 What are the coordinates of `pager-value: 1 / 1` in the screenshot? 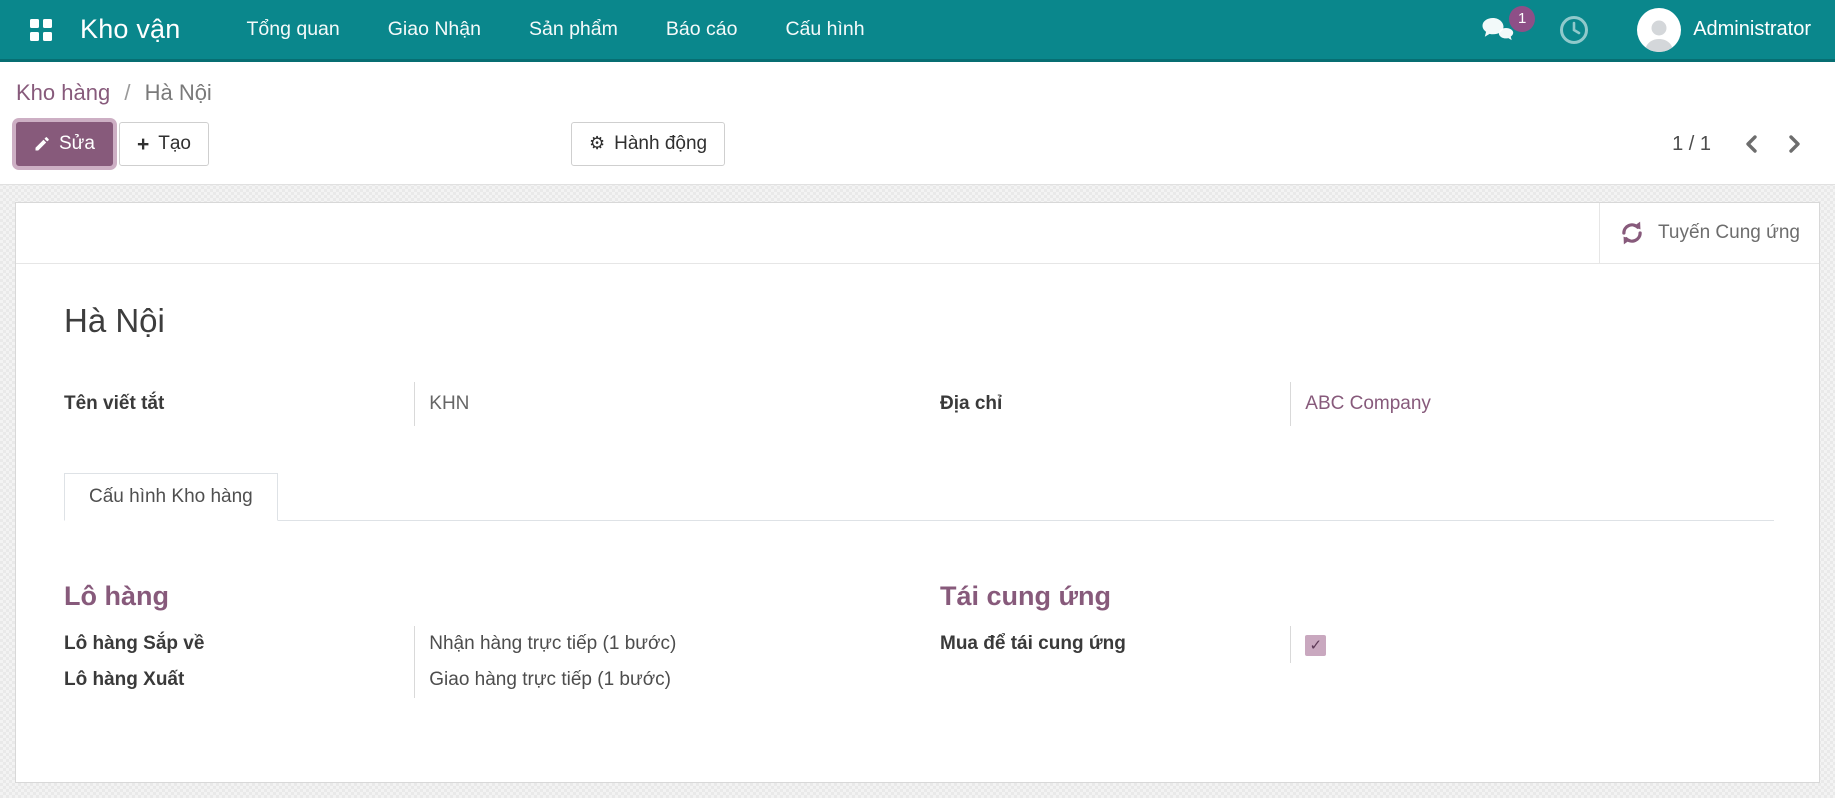 It's located at (1691, 144).